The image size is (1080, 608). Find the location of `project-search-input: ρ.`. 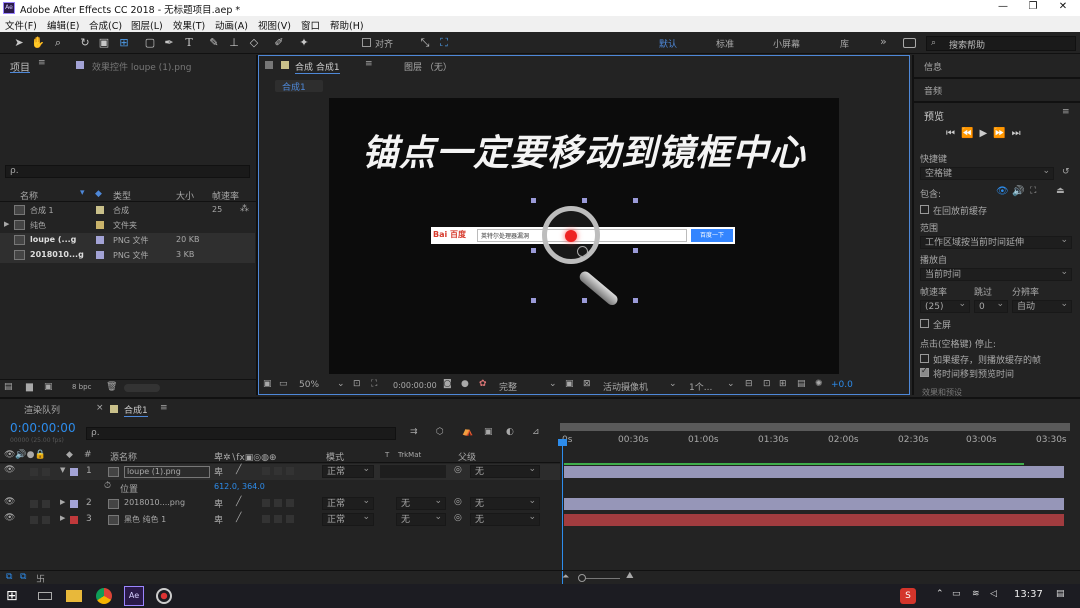

project-search-input: ρ. is located at coordinates (127, 171).